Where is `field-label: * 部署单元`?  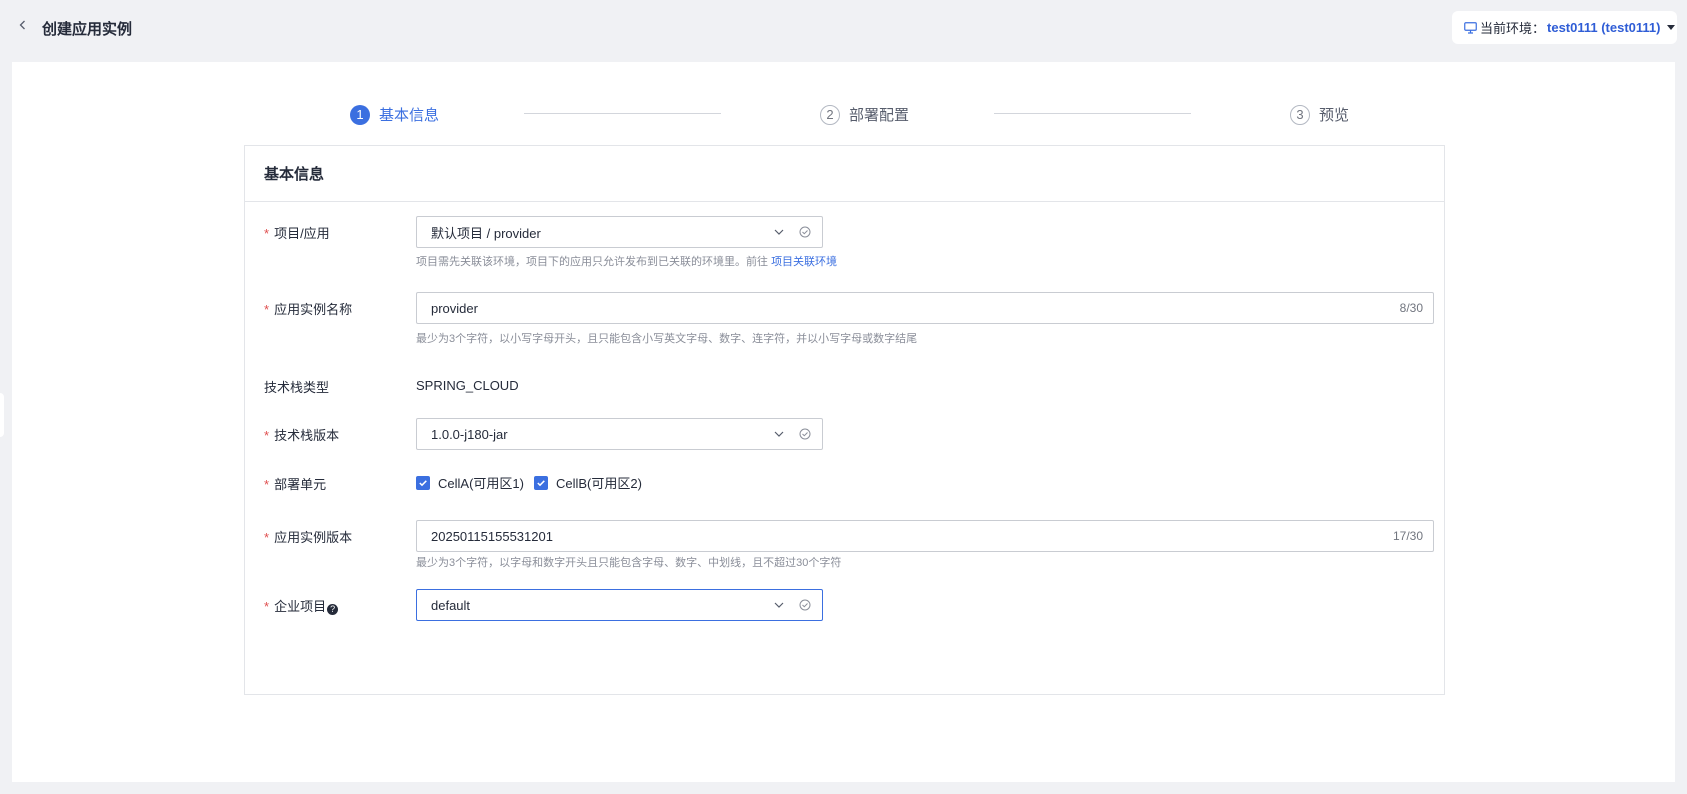
field-label: * 部署单元 is located at coordinates (295, 483).